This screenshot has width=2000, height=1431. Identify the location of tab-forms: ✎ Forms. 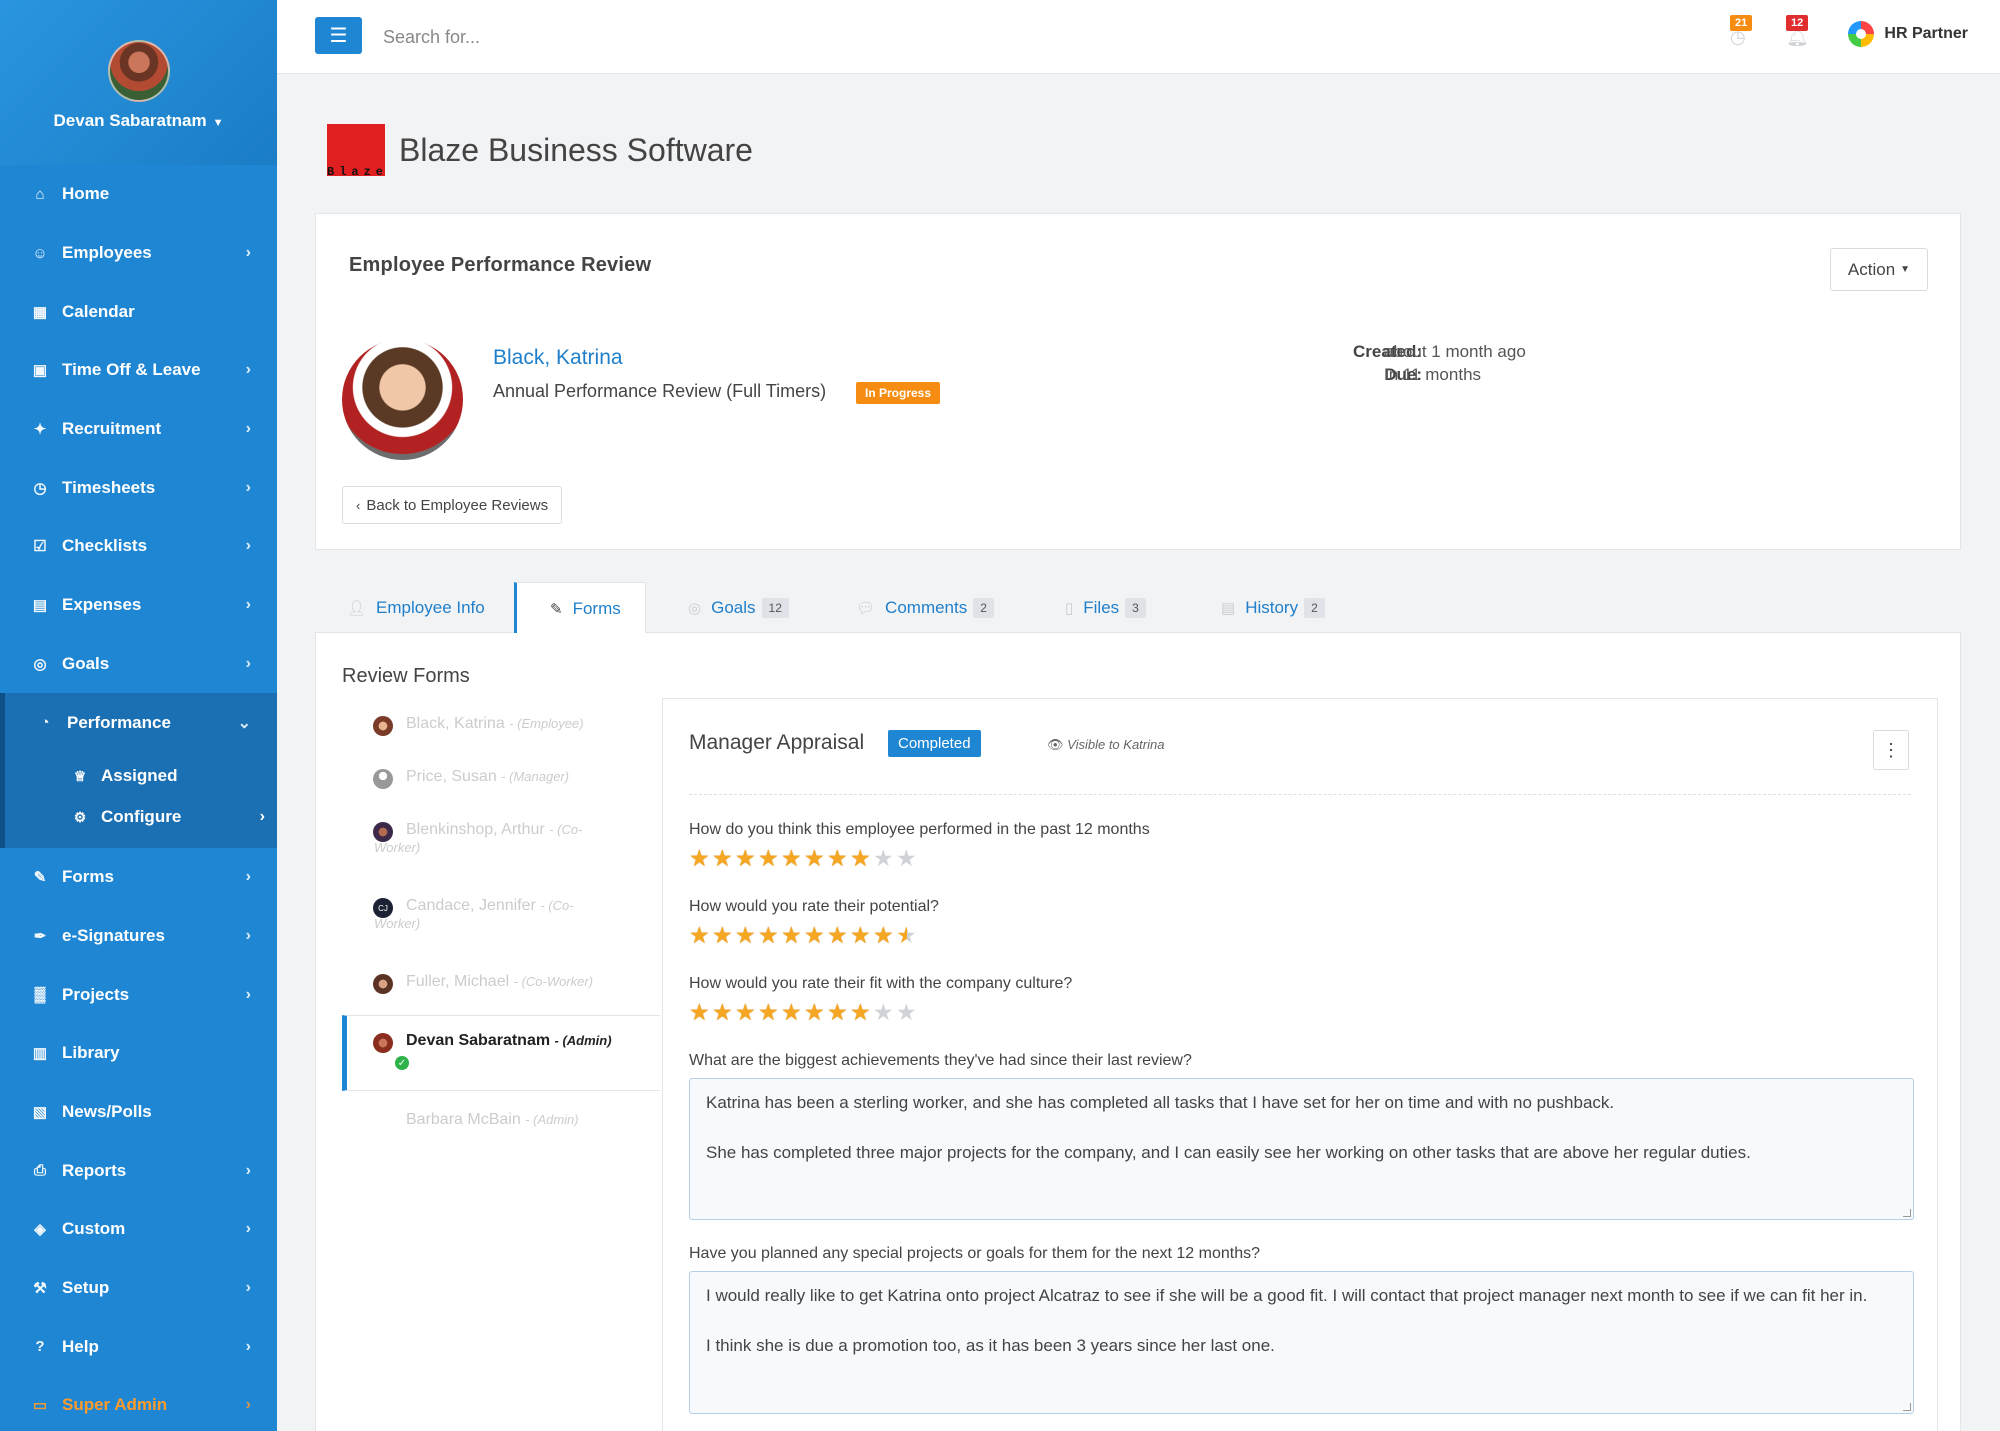
(580, 608).